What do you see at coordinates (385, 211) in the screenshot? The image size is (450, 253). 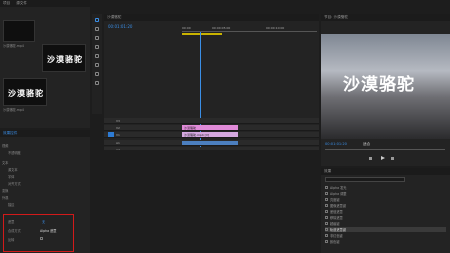 I see `effect-item: 差值遮罩` at bounding box center [385, 211].